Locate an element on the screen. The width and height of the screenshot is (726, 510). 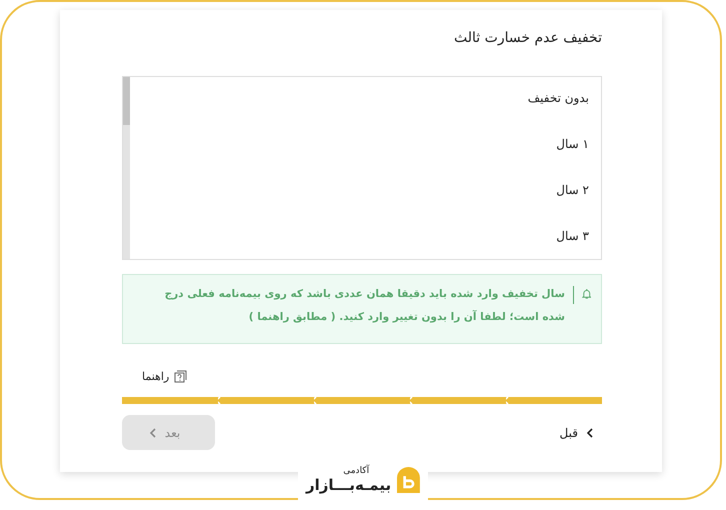
logo-name: بیمـه‌بـــازار is located at coordinates (349, 485).